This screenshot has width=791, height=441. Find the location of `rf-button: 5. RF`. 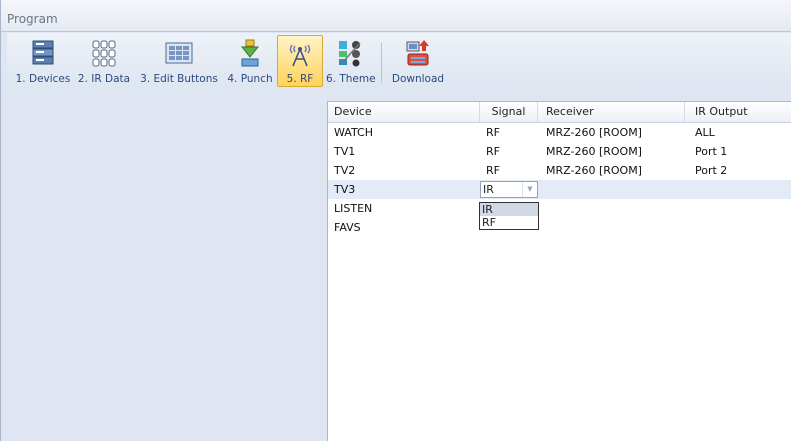

rf-button: 5. RF is located at coordinates (300, 61).